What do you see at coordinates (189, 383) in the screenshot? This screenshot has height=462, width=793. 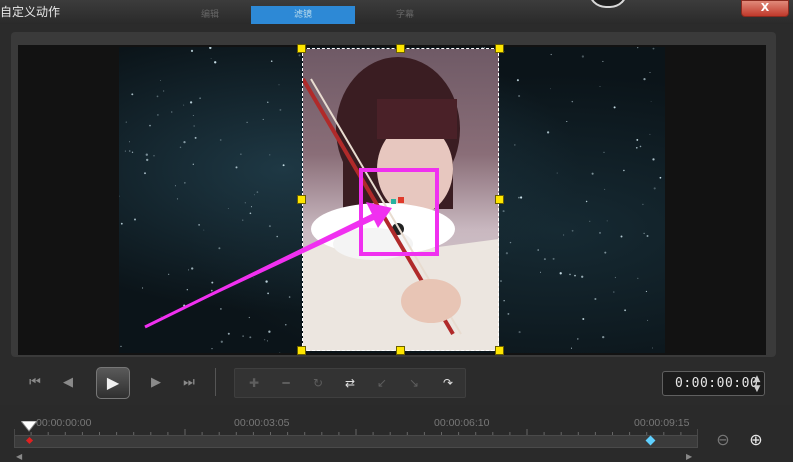 I see `skip-end-icon: ⏭` at bounding box center [189, 383].